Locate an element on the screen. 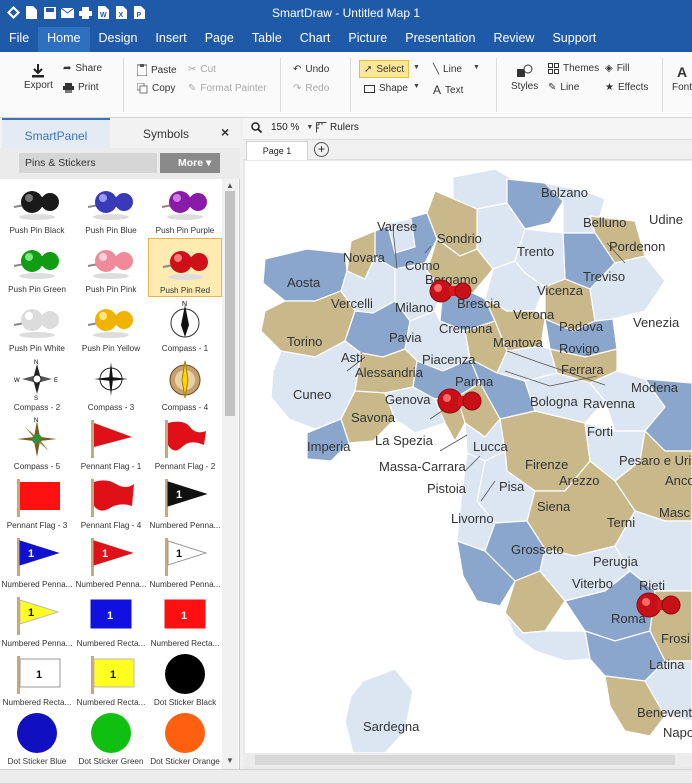 Image resolution: width=692 pixels, height=783 pixels. panel-tabs: SmartPanel Symbols × is located at coordinates (120, 133).